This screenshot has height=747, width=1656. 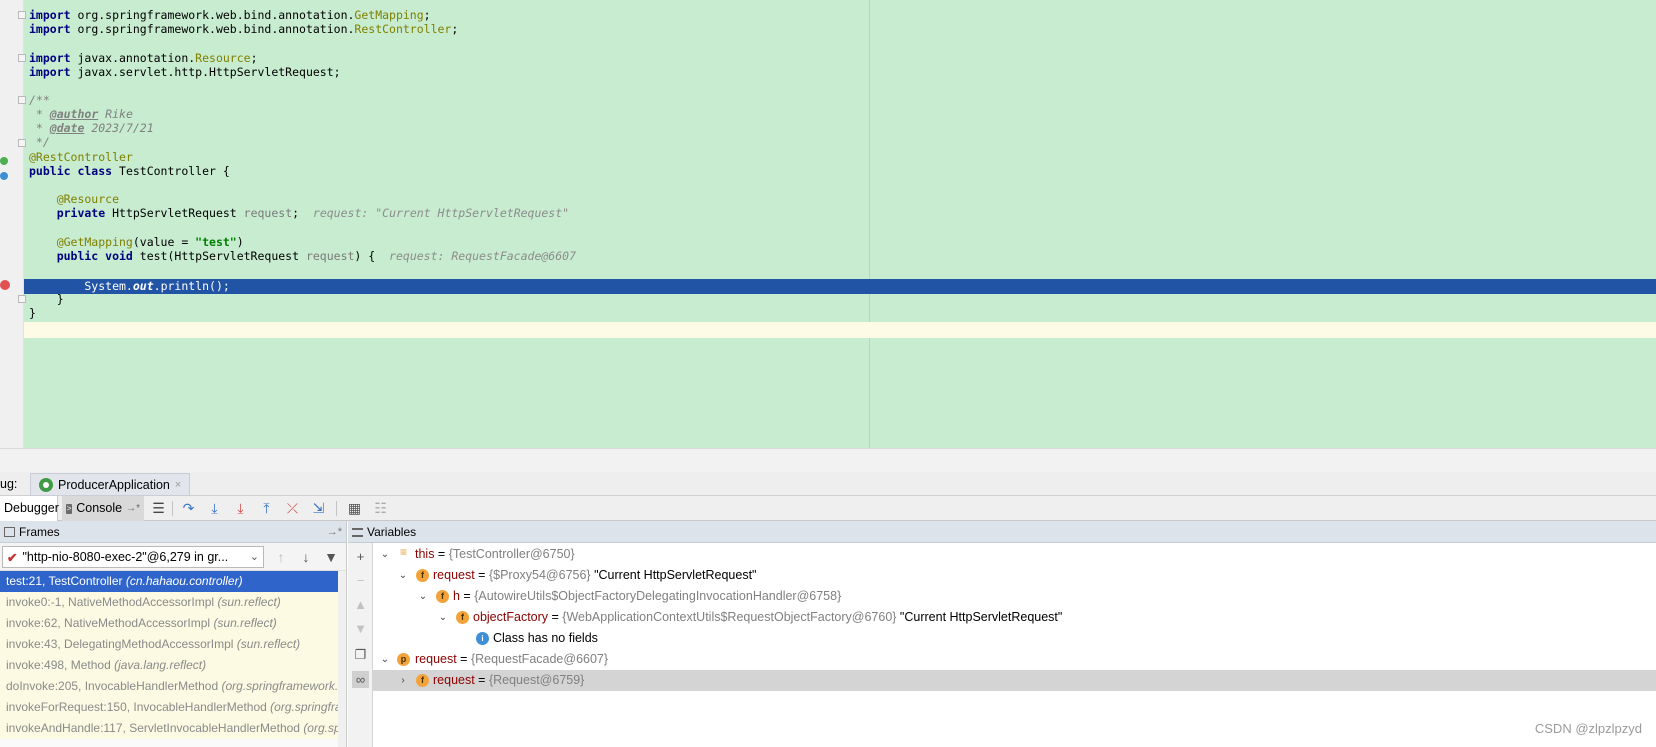 I want to click on var-type: {TestController@6750}, so click(x=511, y=554).